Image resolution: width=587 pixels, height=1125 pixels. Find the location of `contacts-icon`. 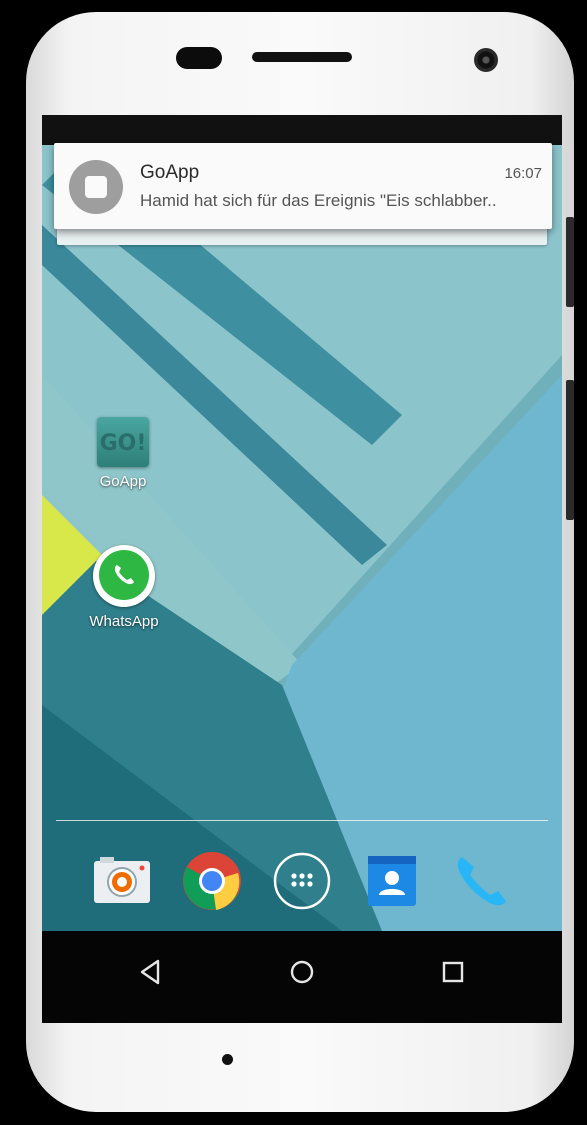

contacts-icon is located at coordinates (392, 881).